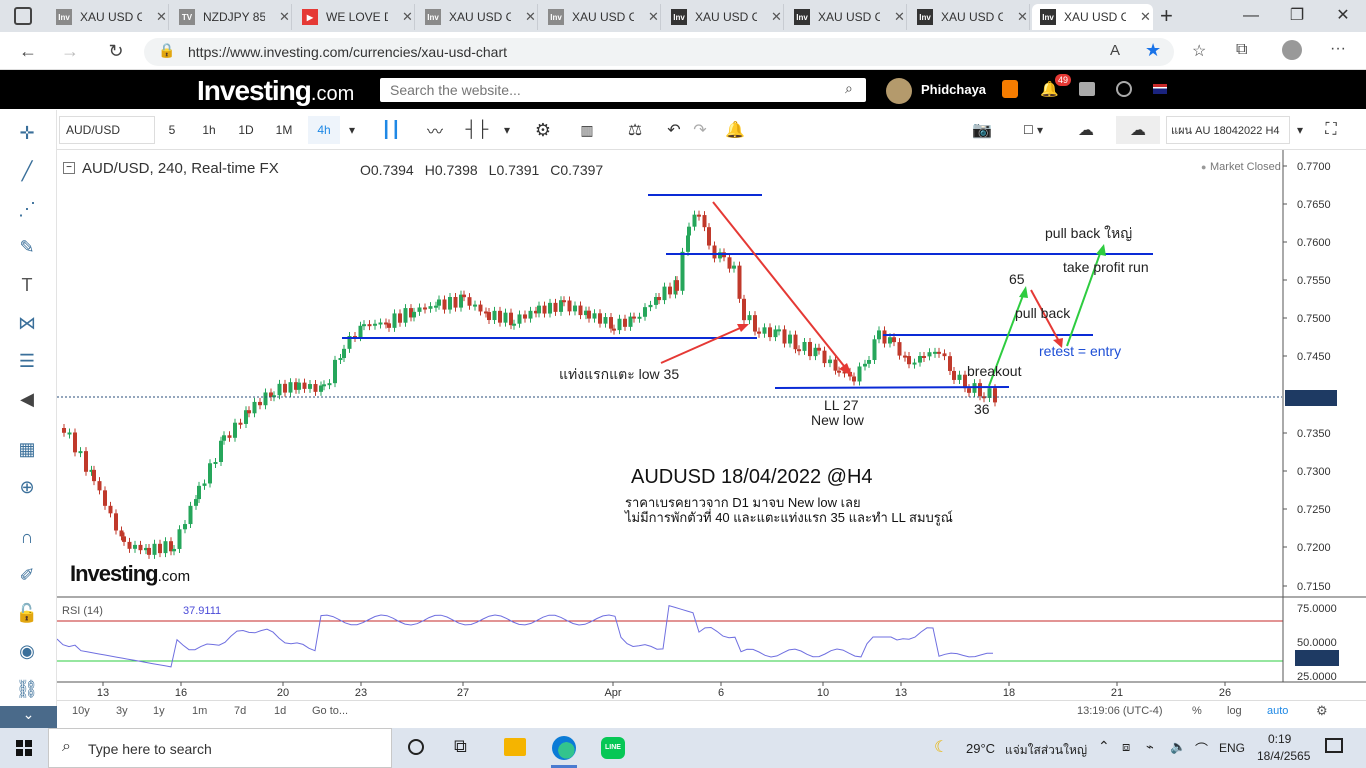  I want to click on interval-dropdown-icon: ▾, so click(352, 130).